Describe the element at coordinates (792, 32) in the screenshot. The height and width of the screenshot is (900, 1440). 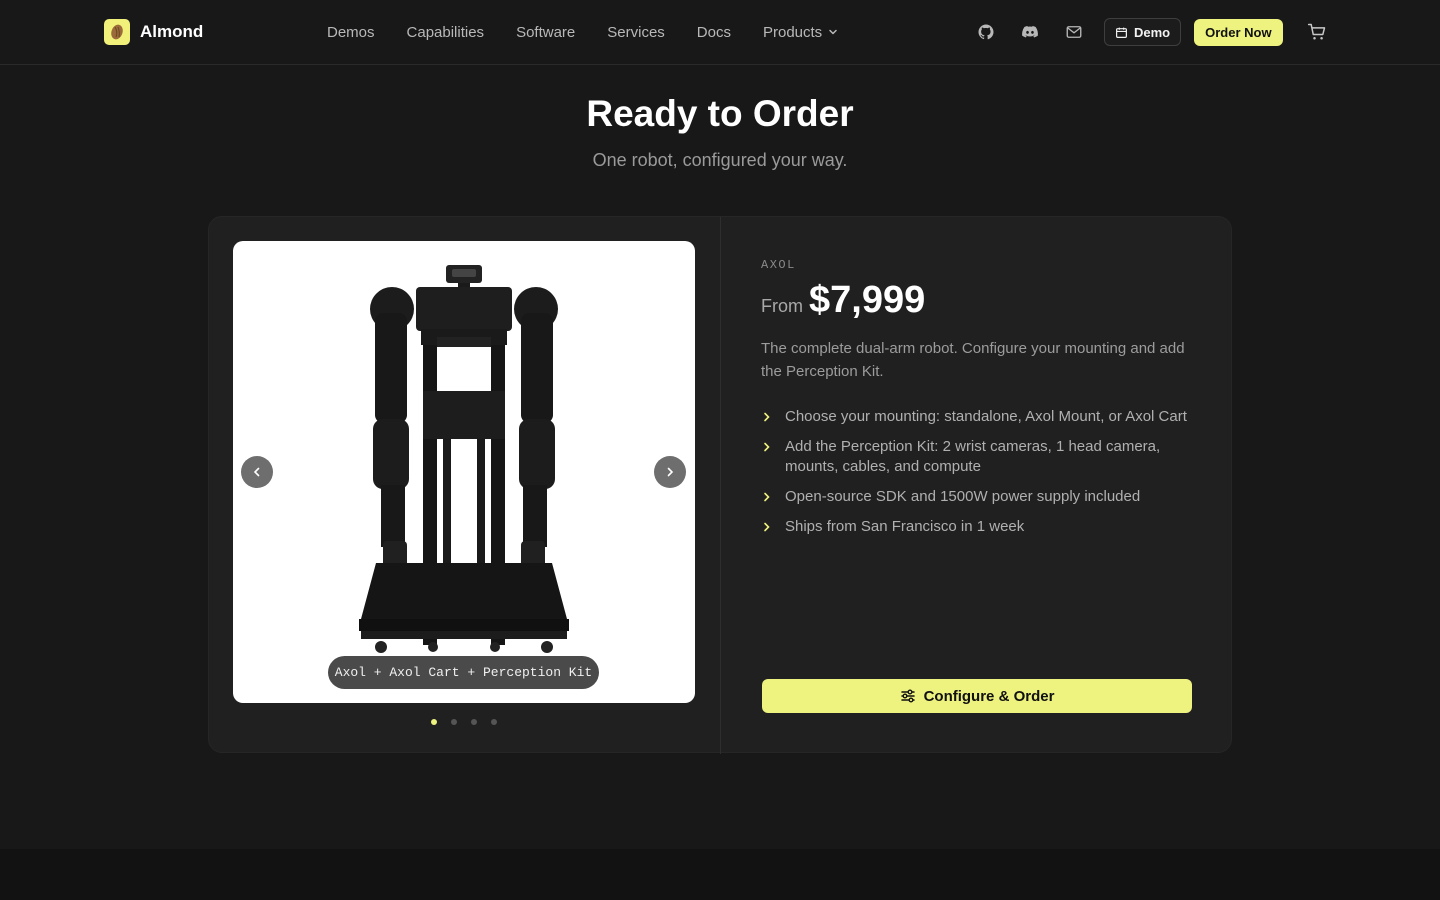
I see `nav-link-products-label: Products` at that location.